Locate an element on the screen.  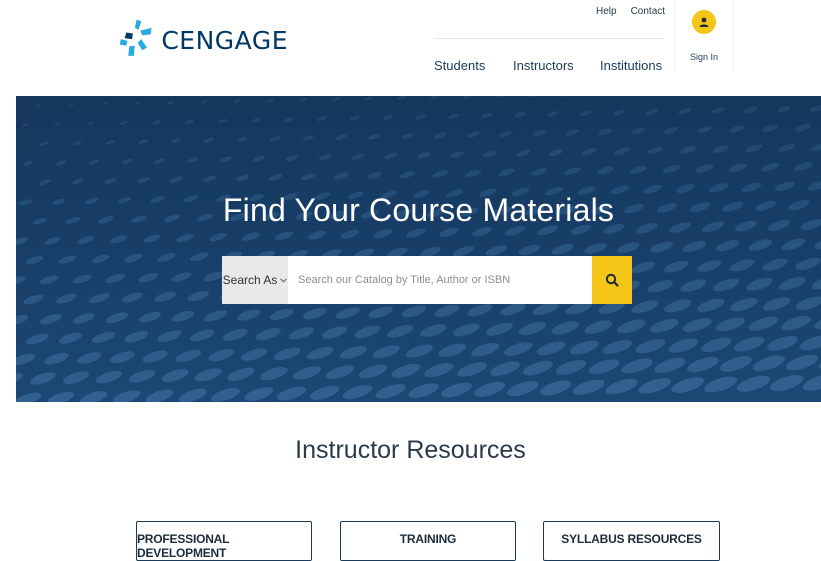
hero-title: Find Your Course Materials is located at coordinates (418, 210).